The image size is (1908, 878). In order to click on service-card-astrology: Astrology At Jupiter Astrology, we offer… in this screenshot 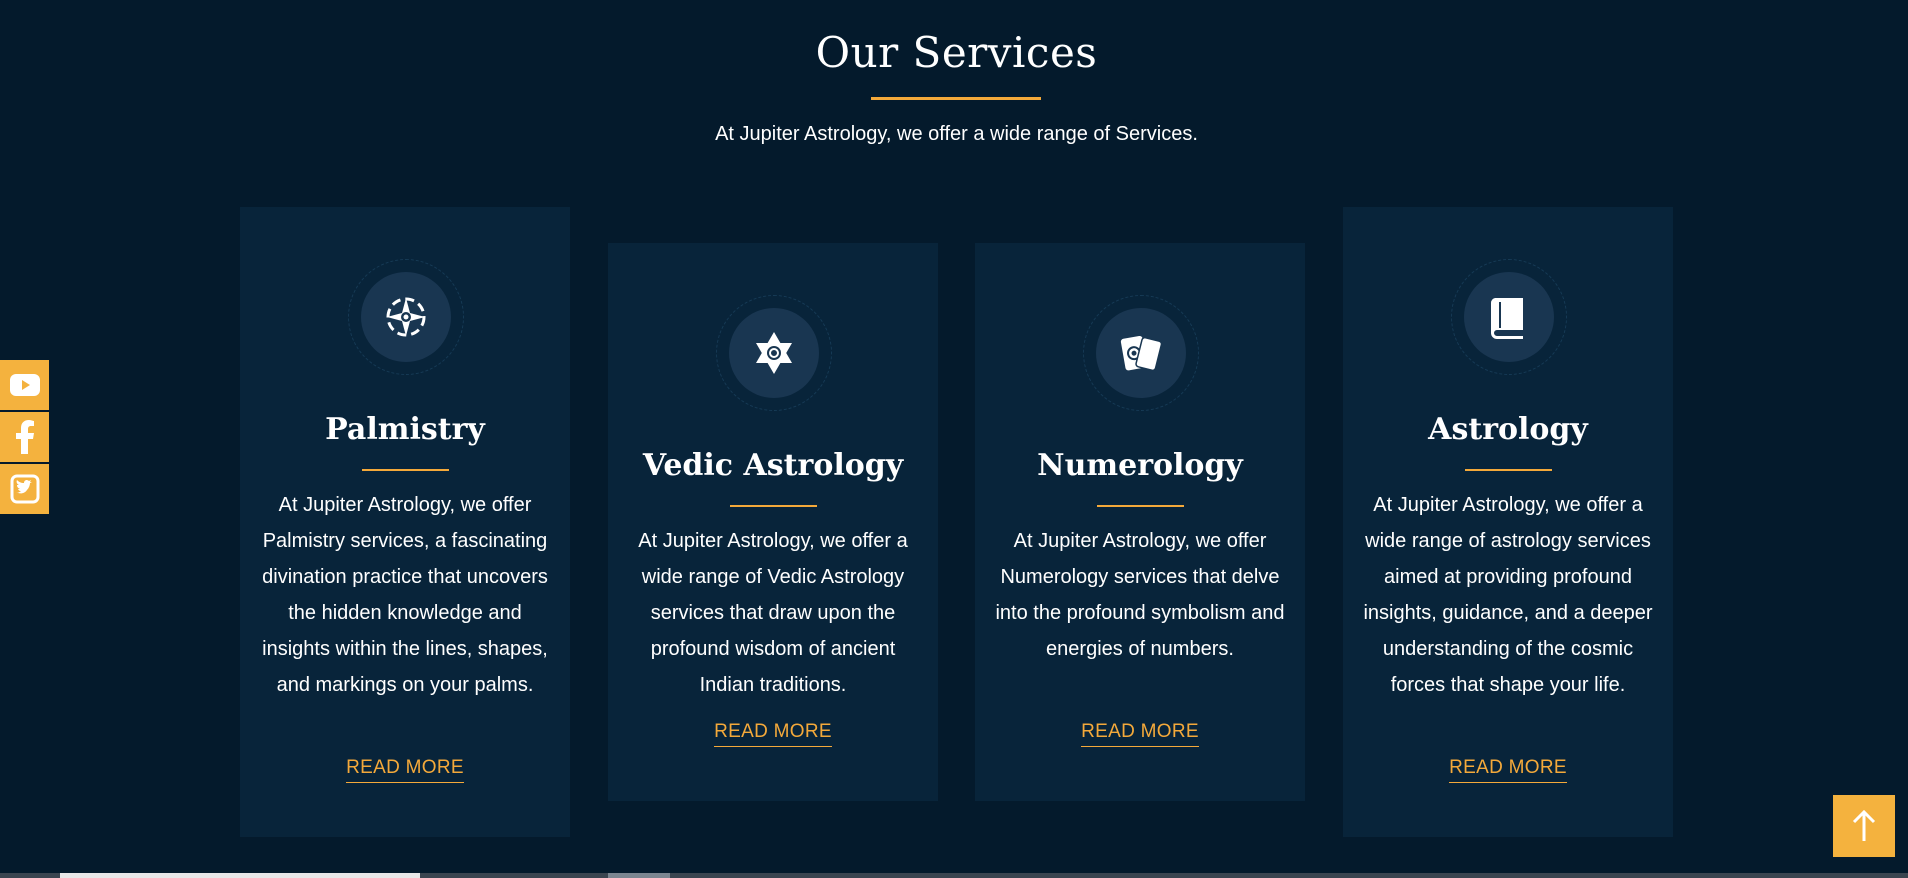, I will do `click(1508, 522)`.